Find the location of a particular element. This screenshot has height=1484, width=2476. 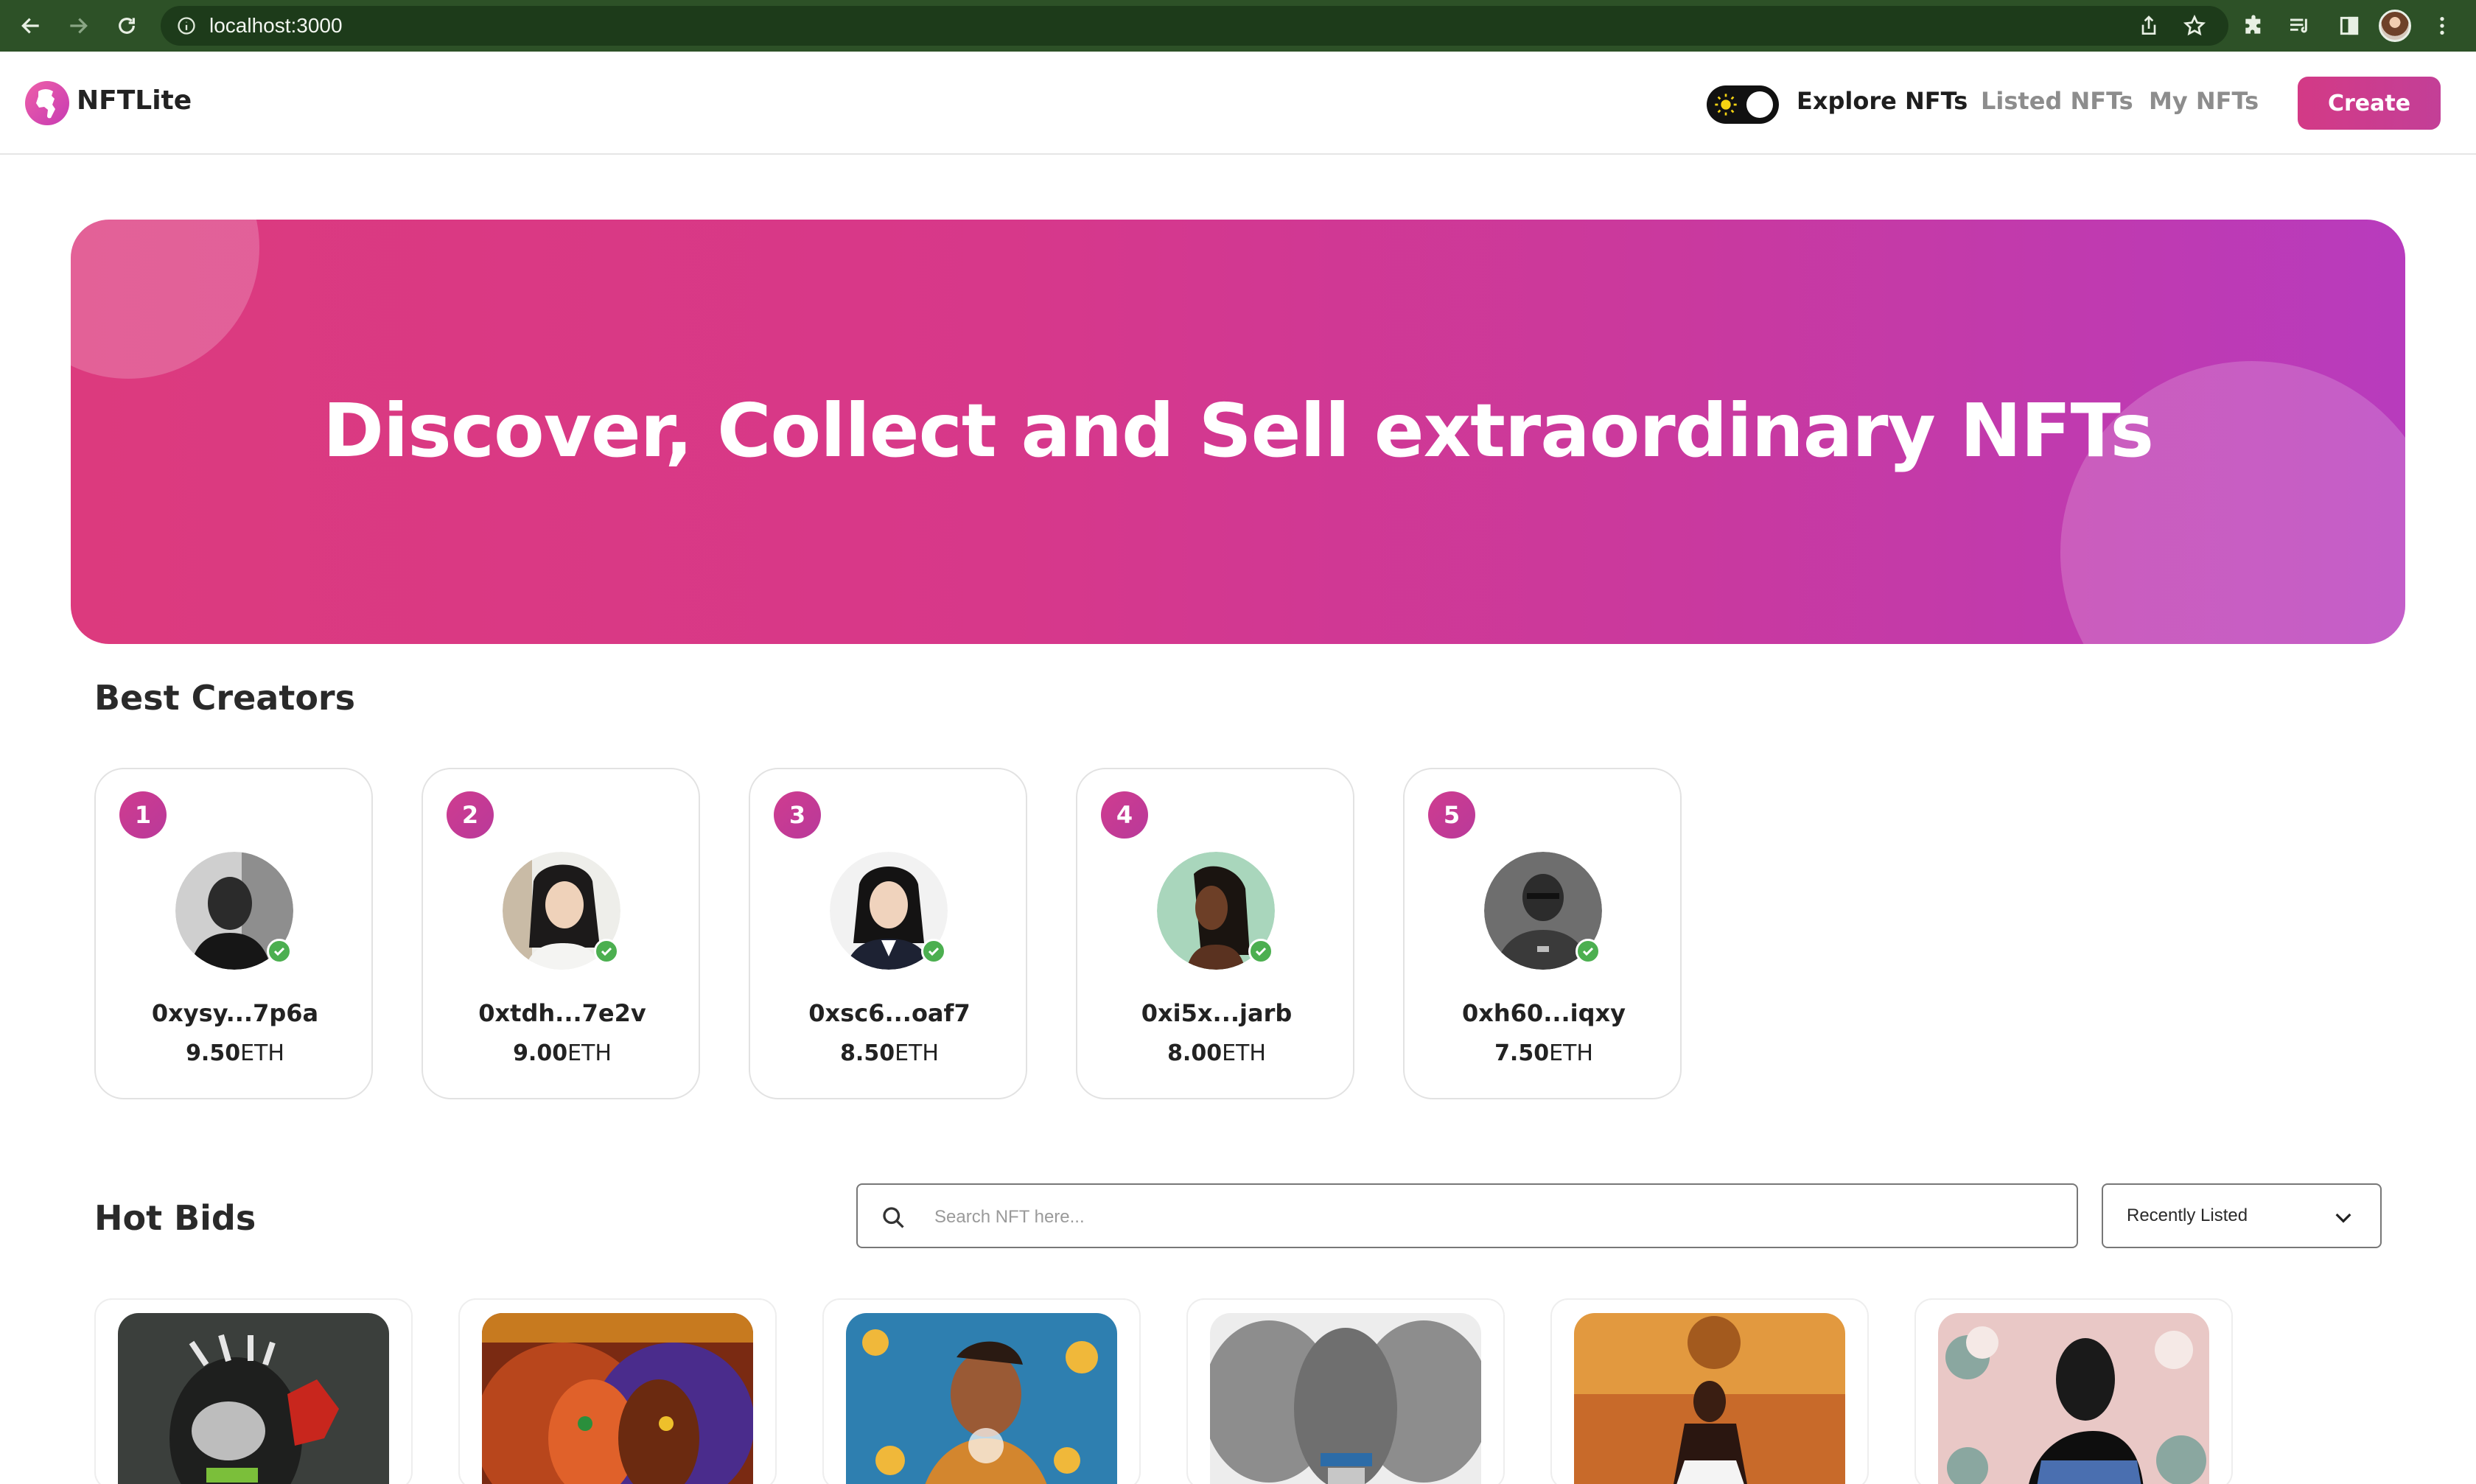

rank-badge: 5 is located at coordinates (1451, 815).